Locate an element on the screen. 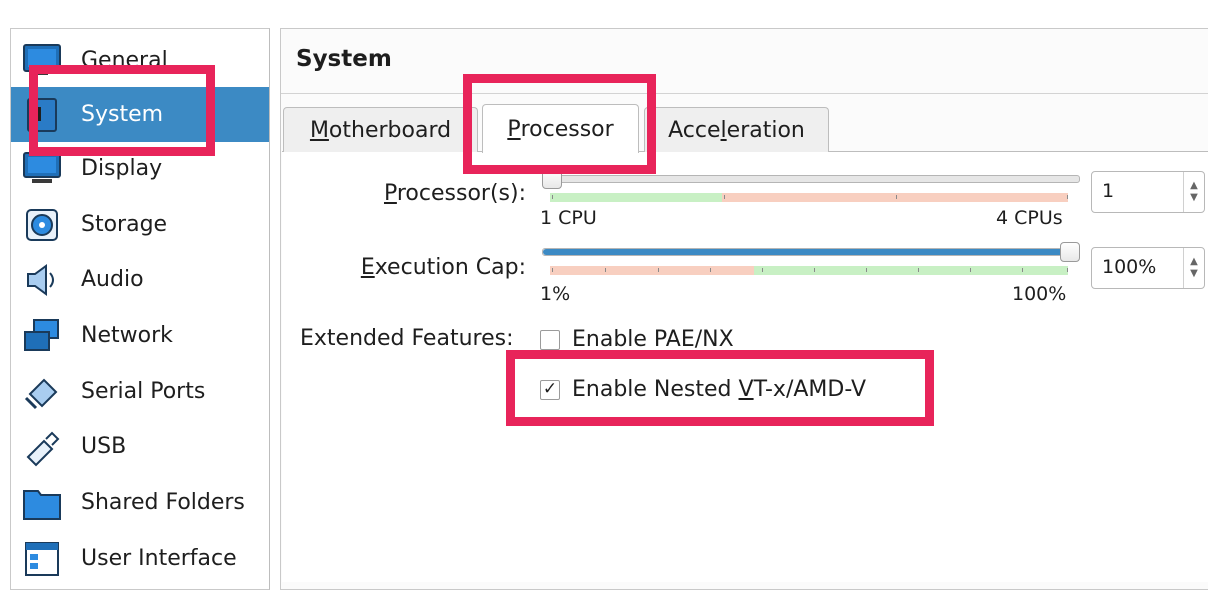  tab-motherboard: Motherboard is located at coordinates (380, 129).